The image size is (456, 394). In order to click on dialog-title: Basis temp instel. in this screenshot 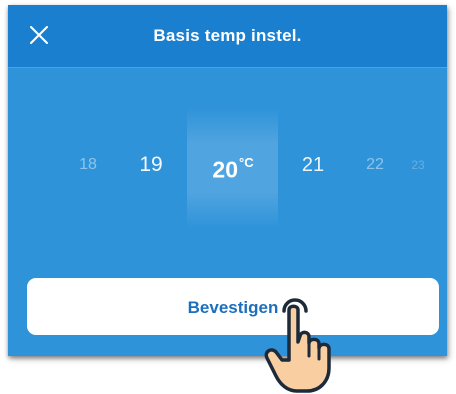, I will do `click(227, 35)`.